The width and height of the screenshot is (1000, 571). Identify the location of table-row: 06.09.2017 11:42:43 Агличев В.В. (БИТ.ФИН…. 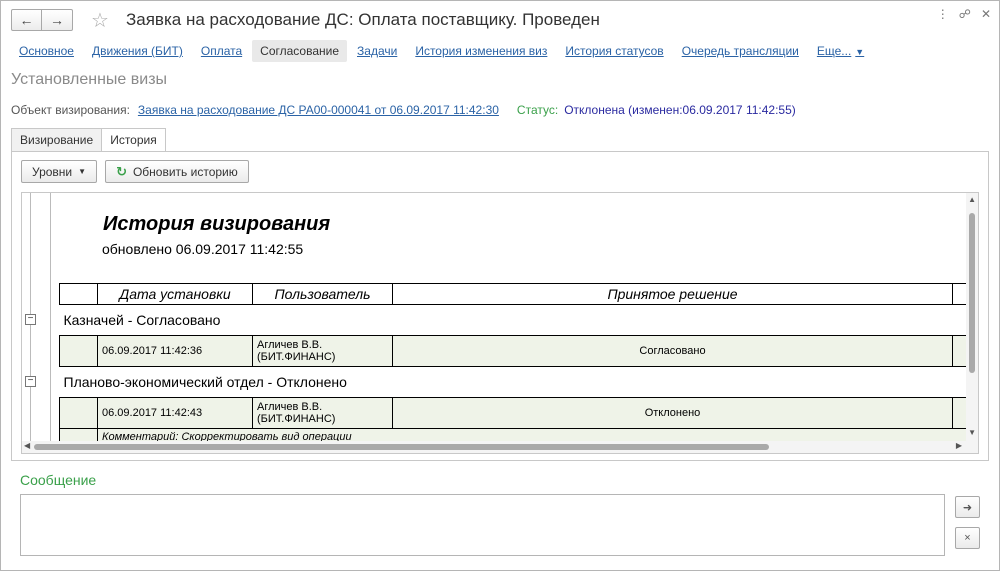
(516, 413).